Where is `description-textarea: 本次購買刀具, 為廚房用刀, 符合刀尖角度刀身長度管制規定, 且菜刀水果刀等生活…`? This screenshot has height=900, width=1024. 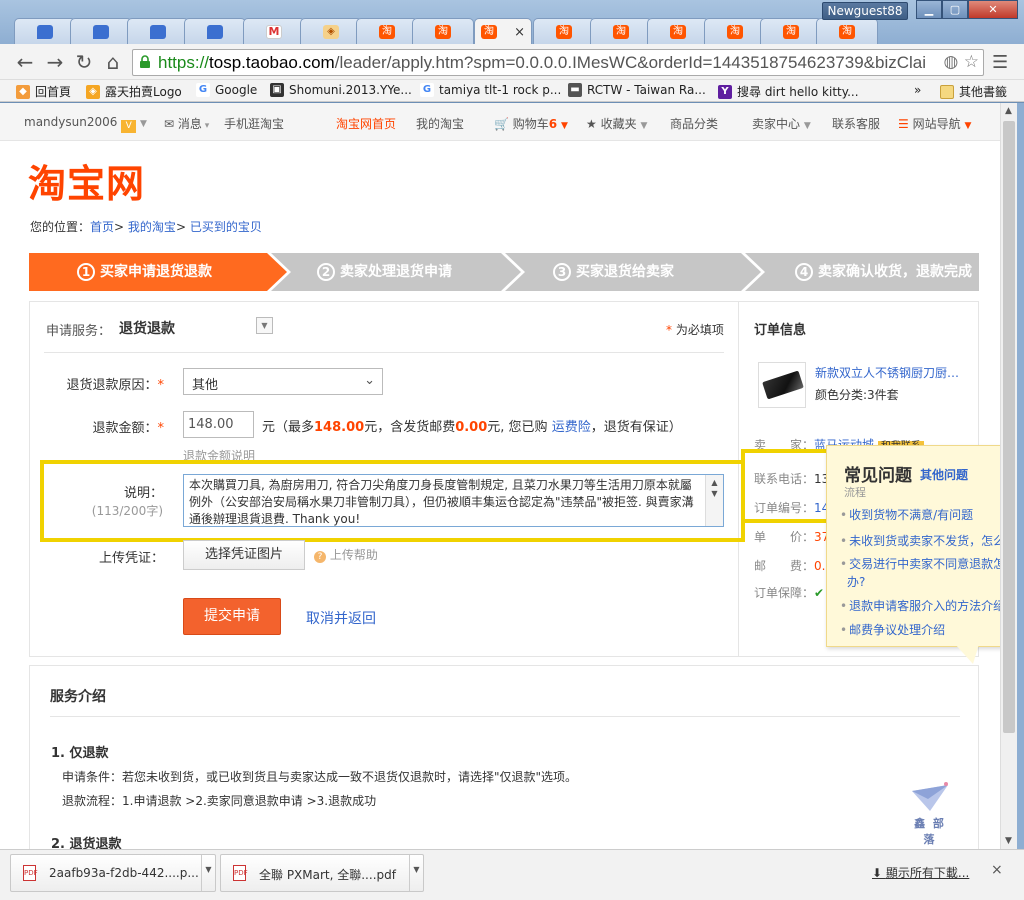
description-textarea: 本次購買刀具, 為廚房用刀, 符合刀尖角度刀身長度管制規定, 且菜刀水果刀等生活… is located at coordinates (453, 500).